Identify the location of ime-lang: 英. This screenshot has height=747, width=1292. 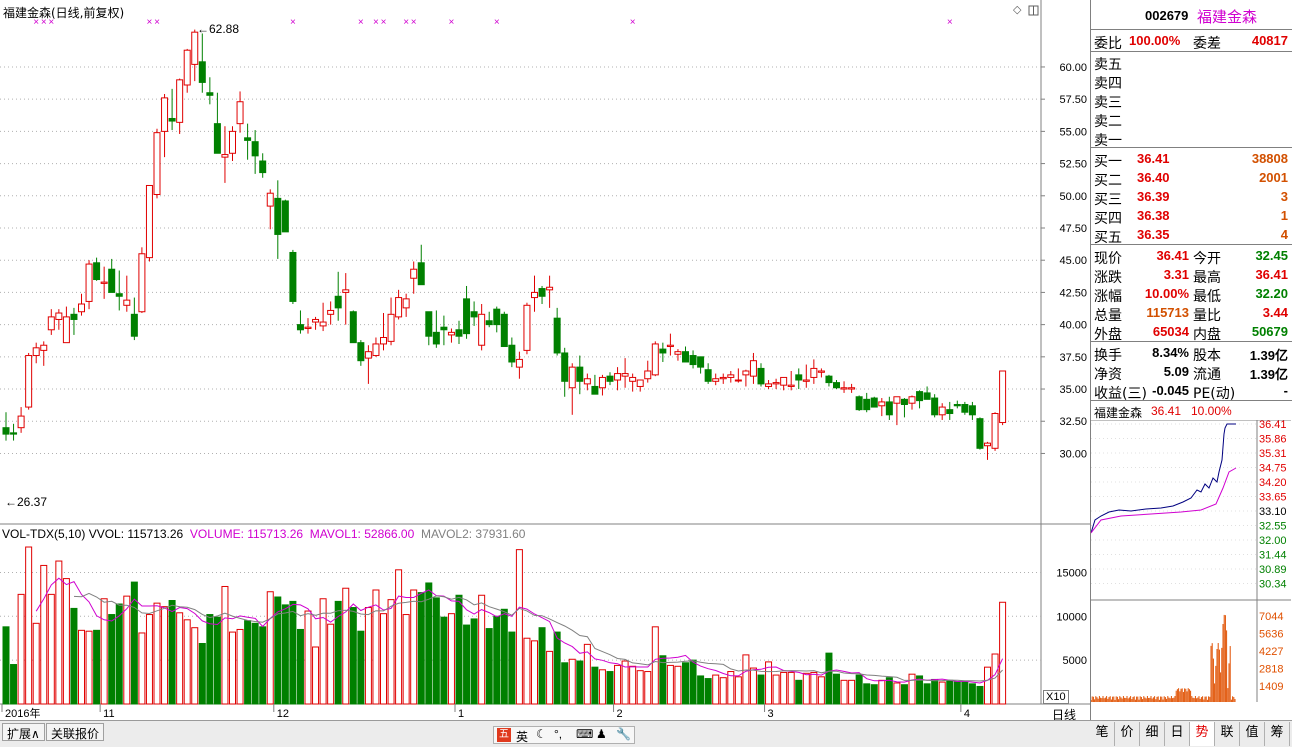
(522, 736).